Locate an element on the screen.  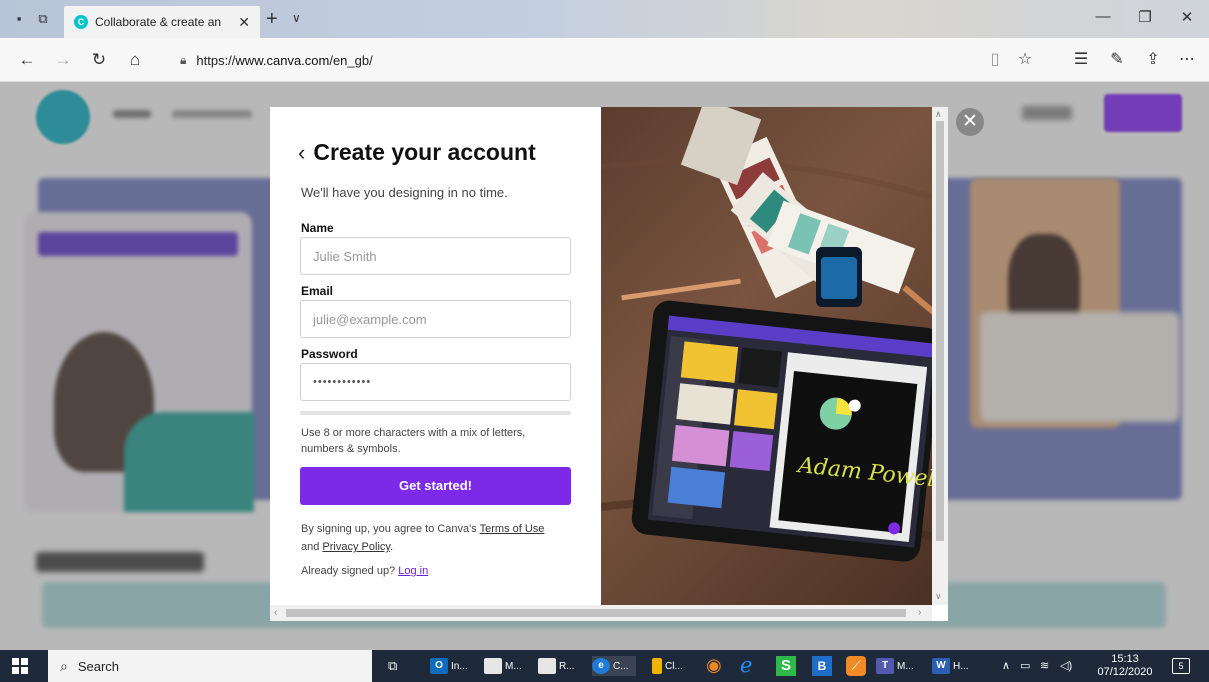
url-host: www.canva.com is located at coordinates (282, 60).